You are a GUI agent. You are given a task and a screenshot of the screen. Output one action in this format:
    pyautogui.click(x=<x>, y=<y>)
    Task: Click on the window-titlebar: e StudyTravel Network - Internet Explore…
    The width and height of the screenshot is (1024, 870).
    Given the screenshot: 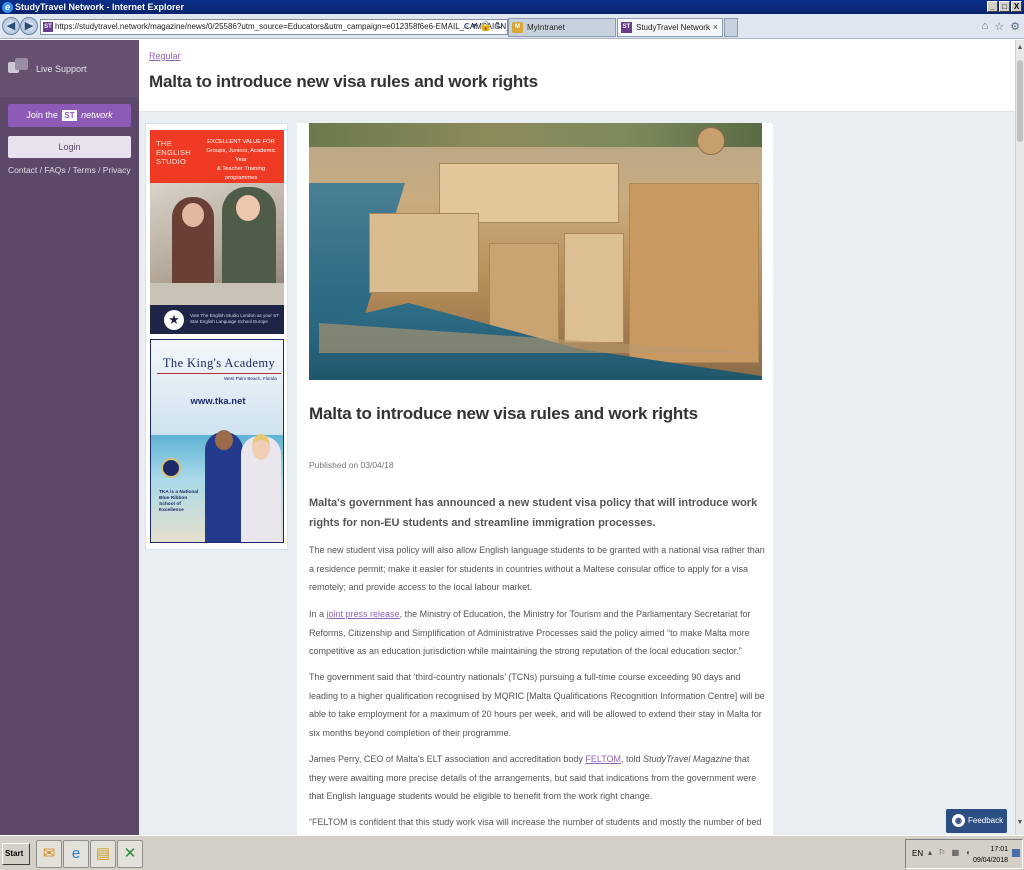 What is the action you would take?
    pyautogui.click(x=512, y=7)
    